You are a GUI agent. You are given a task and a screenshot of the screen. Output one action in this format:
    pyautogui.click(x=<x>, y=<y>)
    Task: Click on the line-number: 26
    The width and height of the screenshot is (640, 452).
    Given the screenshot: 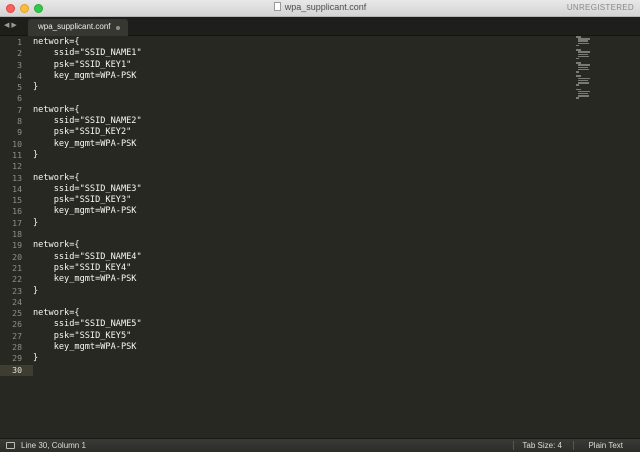 What is the action you would take?
    pyautogui.click(x=17, y=324)
    